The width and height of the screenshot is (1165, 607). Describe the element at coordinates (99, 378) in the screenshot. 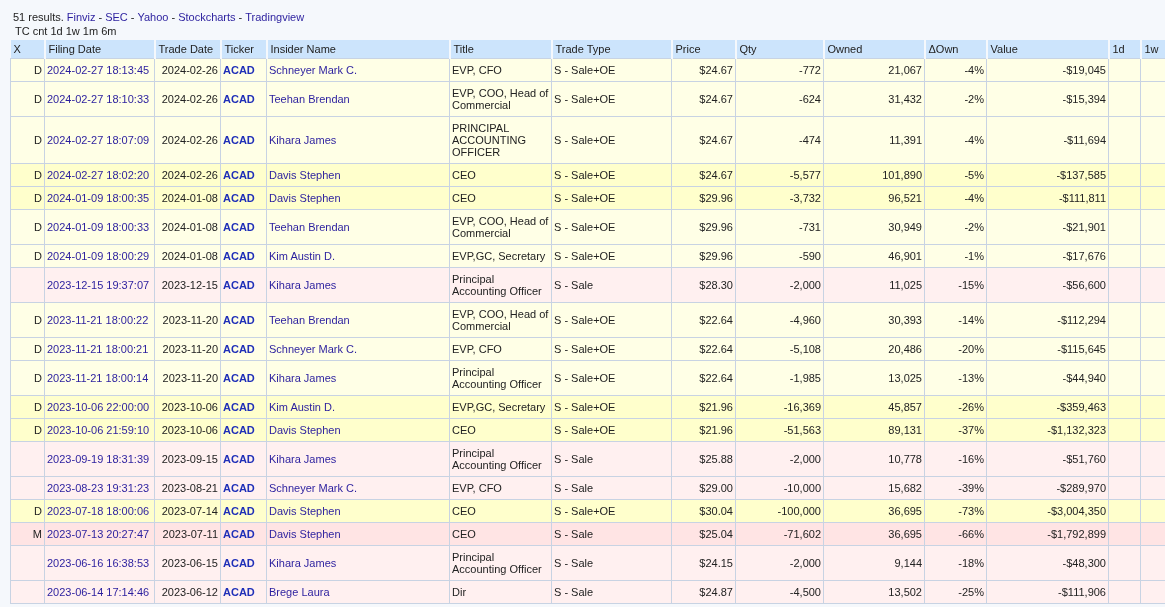

I see `filing-date-link: 2023-11-21 18:00:14` at that location.